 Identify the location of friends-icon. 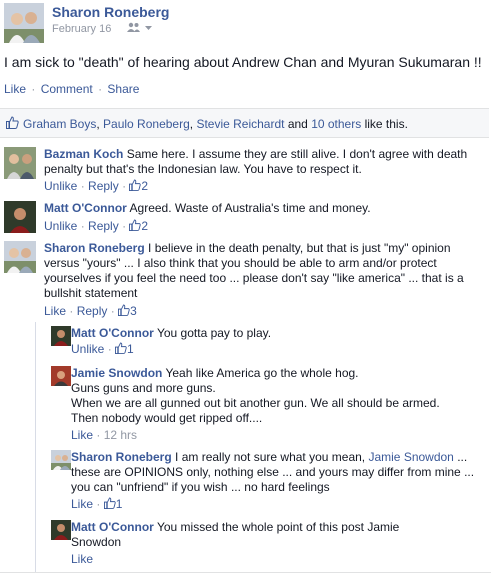
(133, 27).